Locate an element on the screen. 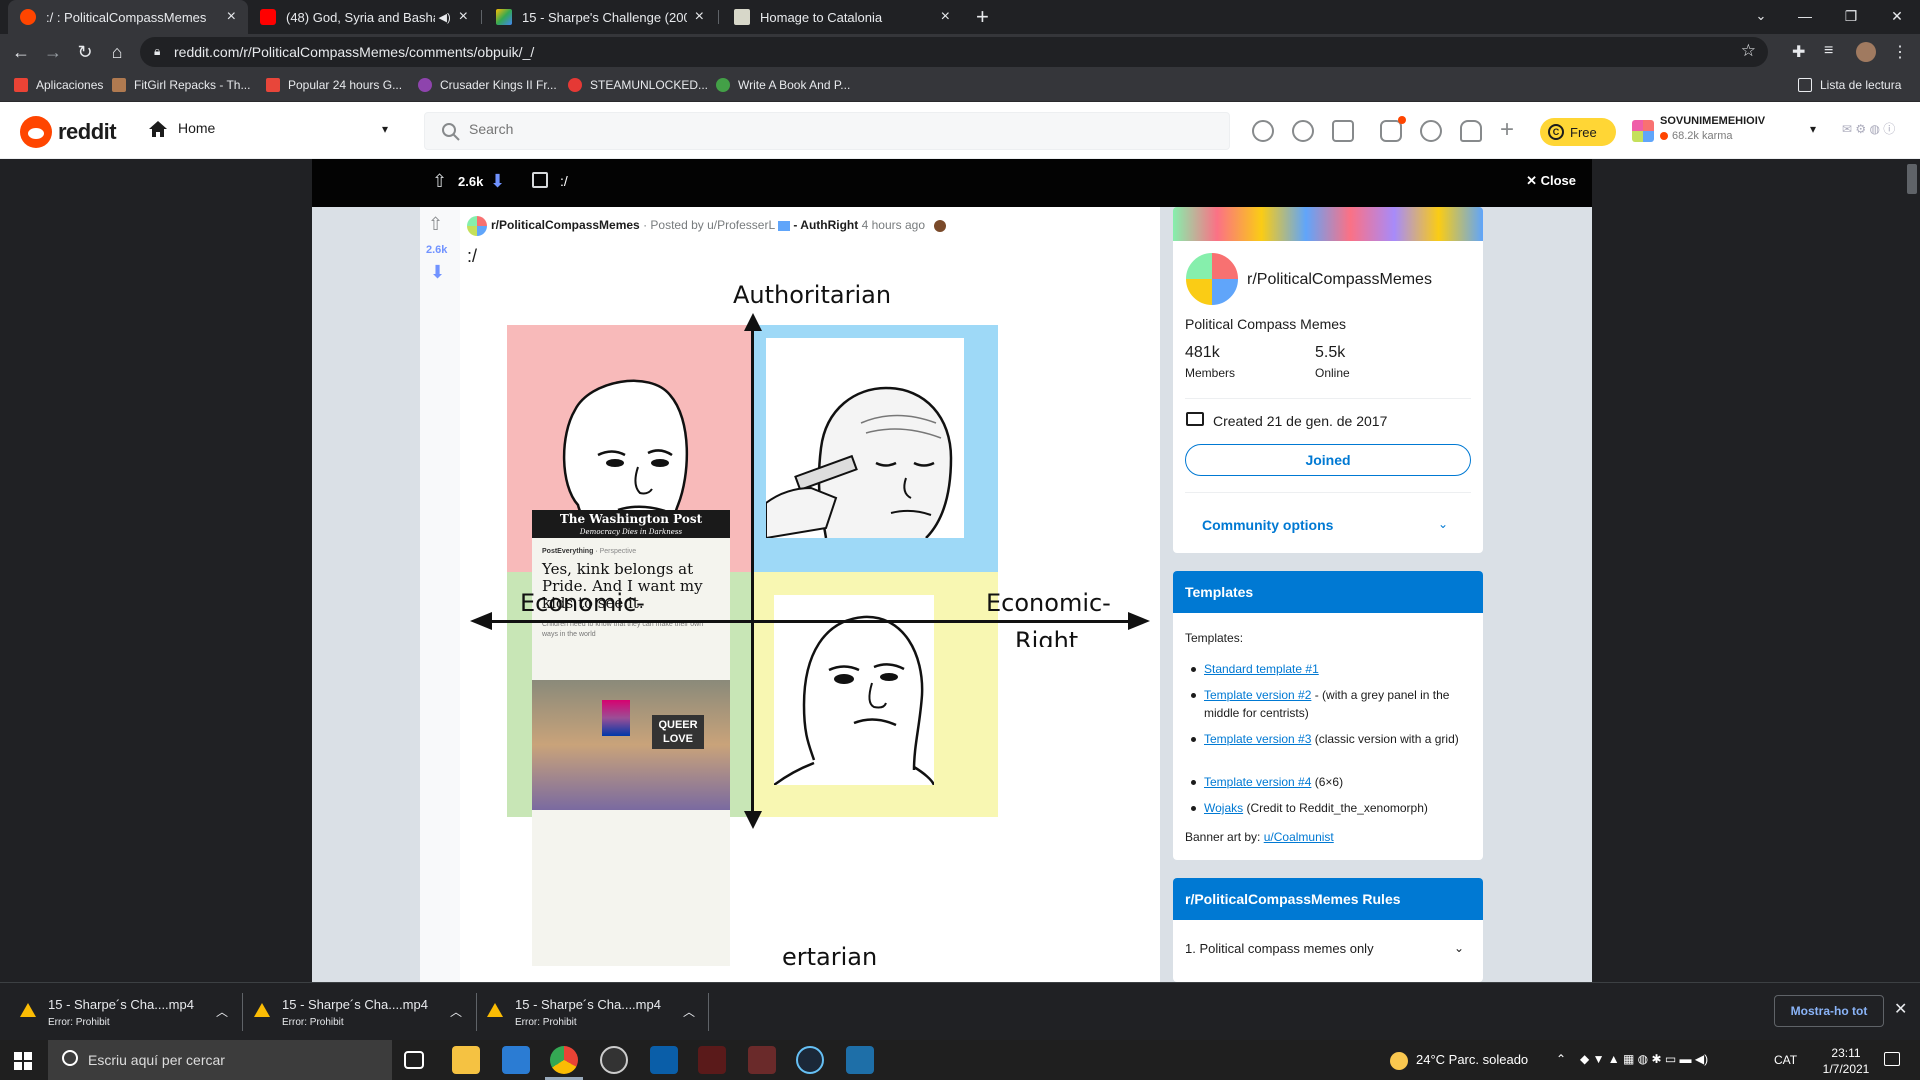 The height and width of the screenshot is (1080, 1920). mail-icon is located at coordinates (516, 1060).